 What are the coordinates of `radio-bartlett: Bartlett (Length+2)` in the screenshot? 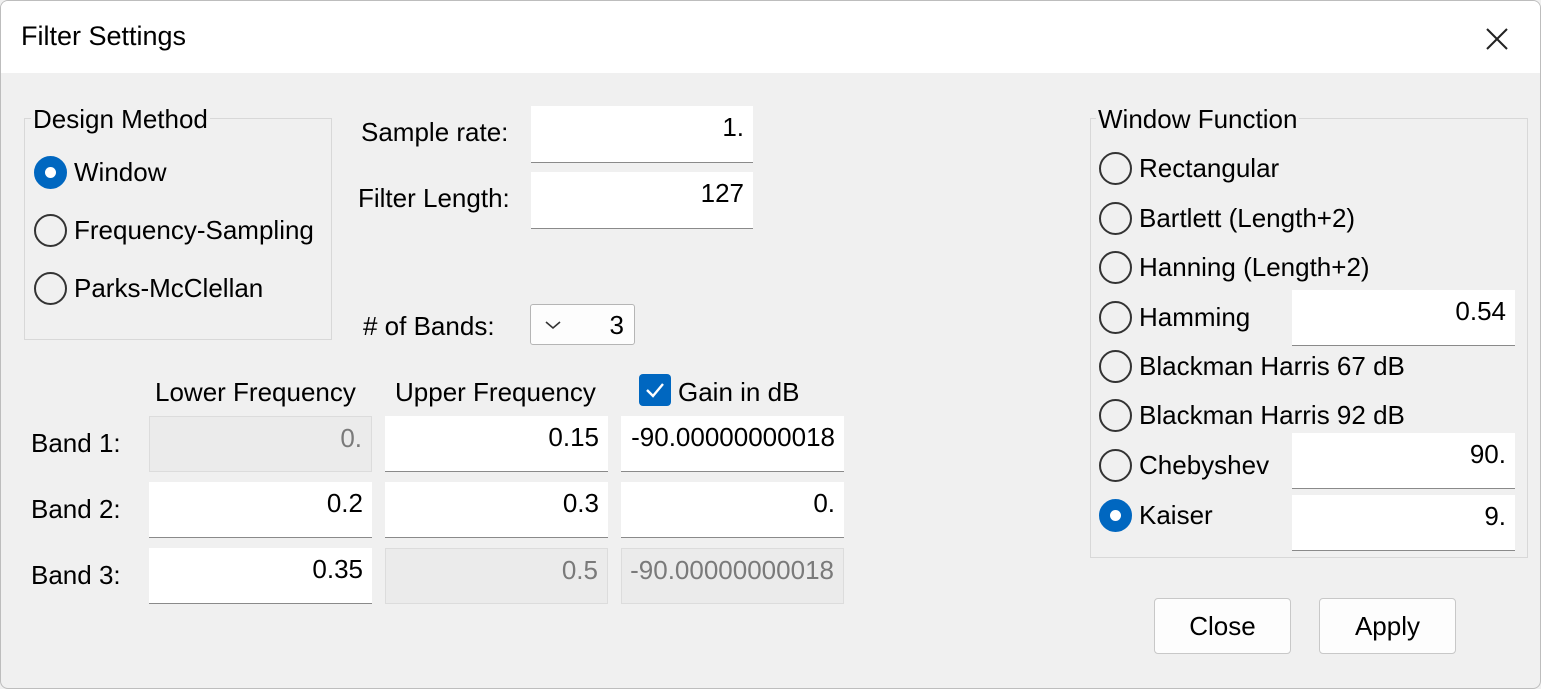 It's located at (1227, 218).